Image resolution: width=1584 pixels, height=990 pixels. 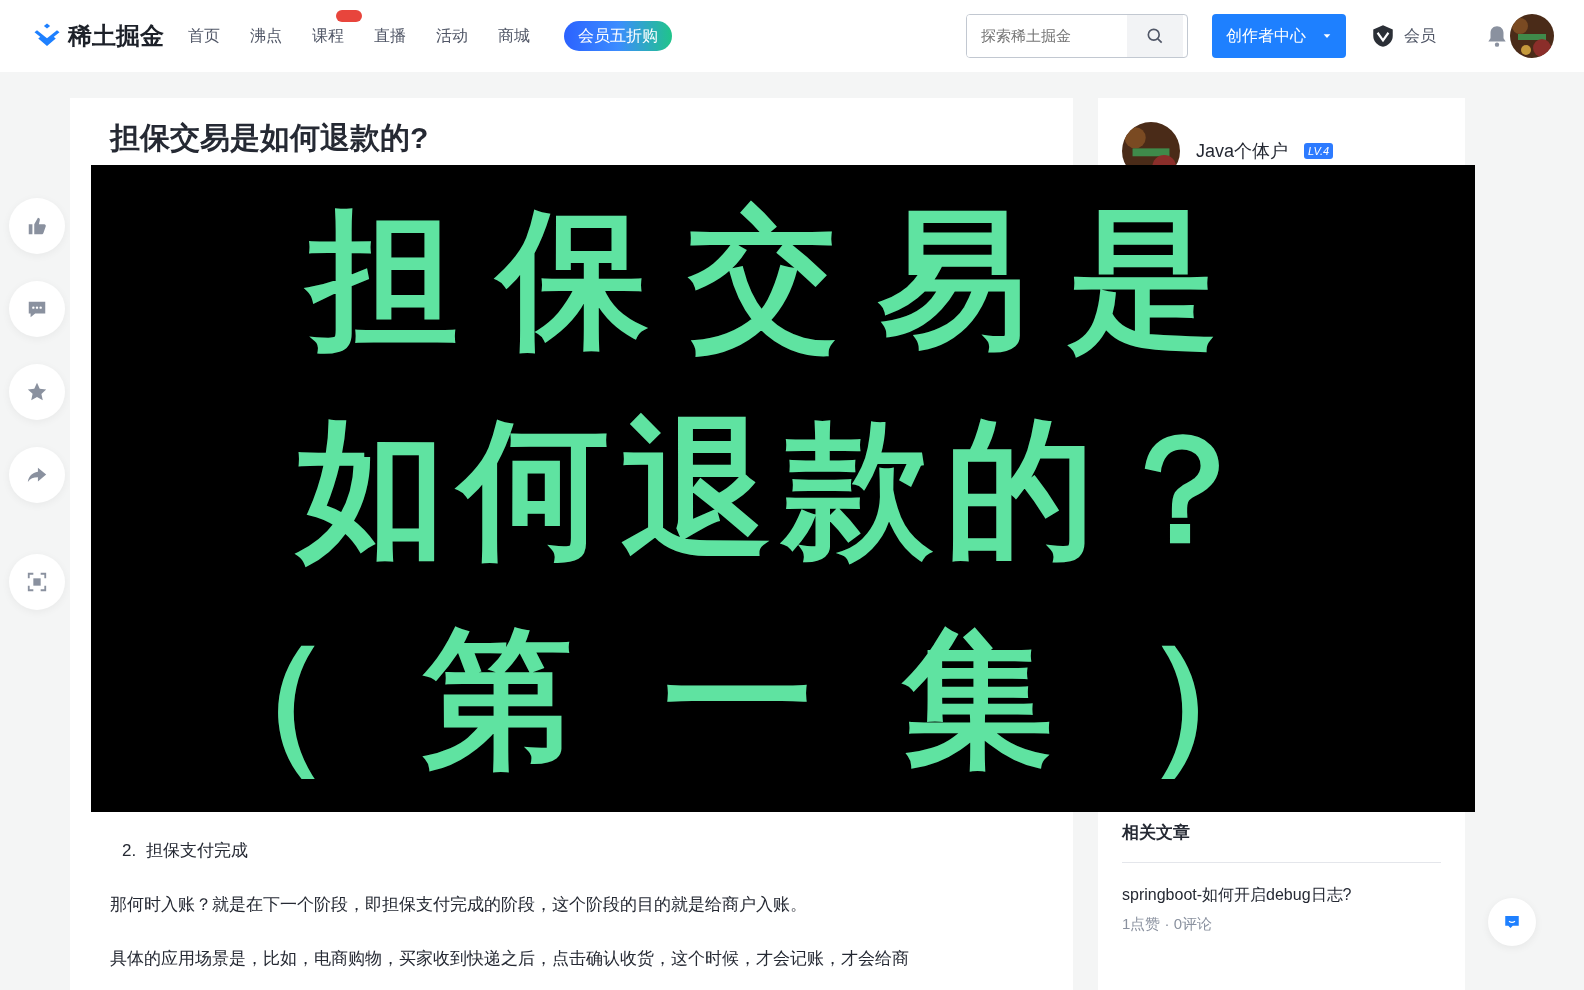 I want to click on list-item: 2. 担保支付完成, so click(x=185, y=851).